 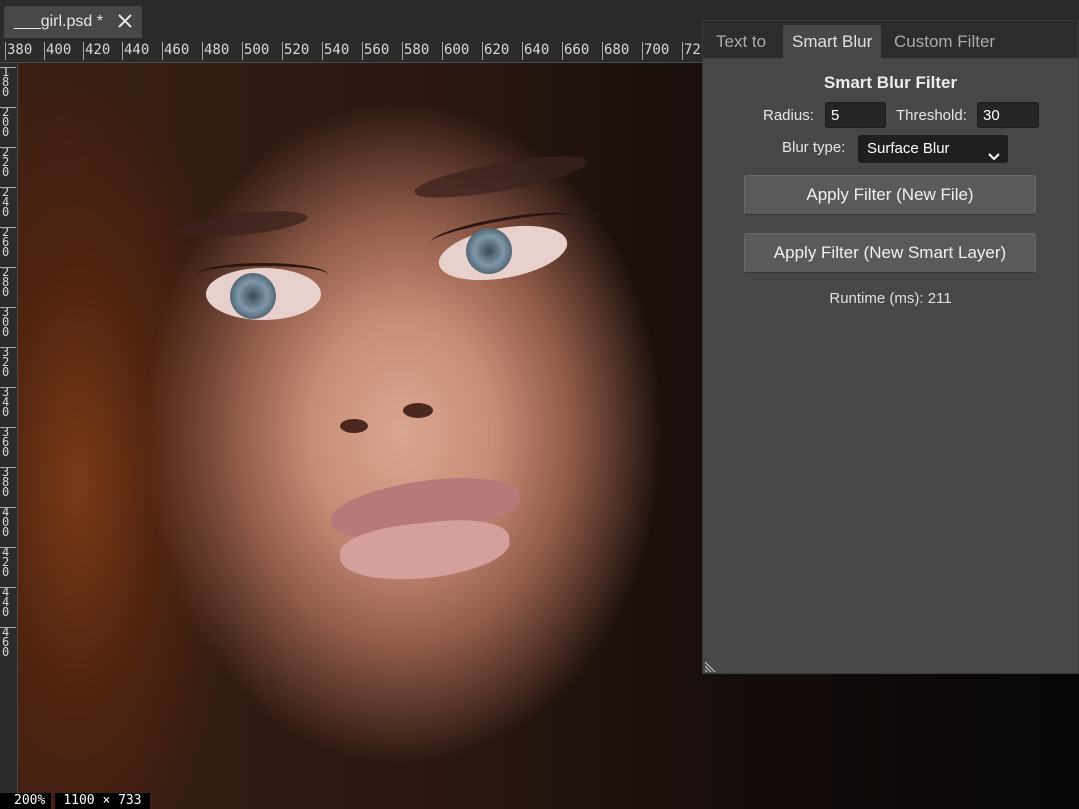 What do you see at coordinates (8, 282) in the screenshot?
I see `ruler-tick-label: 280` at bounding box center [8, 282].